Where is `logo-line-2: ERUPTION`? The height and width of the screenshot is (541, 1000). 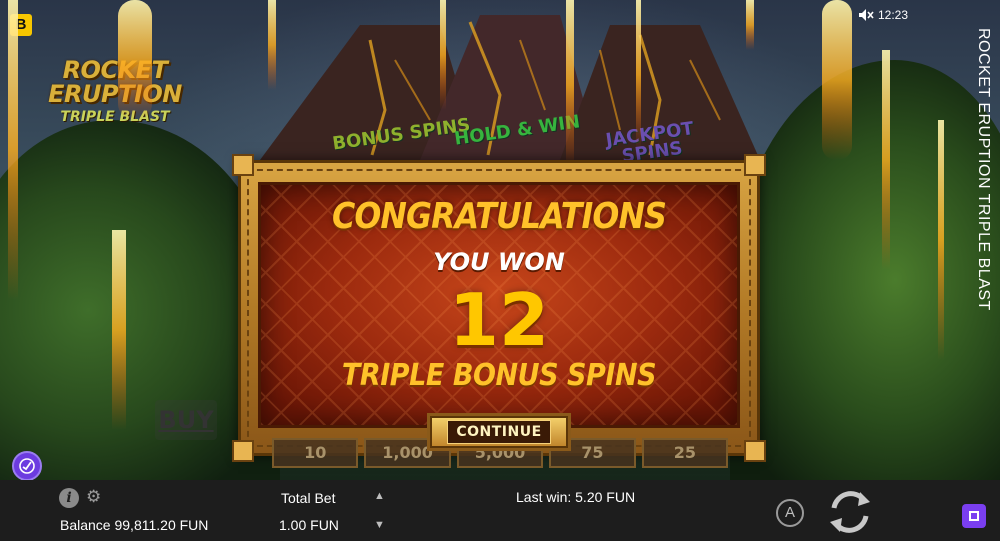
logo-line-2: ERUPTION is located at coordinates (115, 94).